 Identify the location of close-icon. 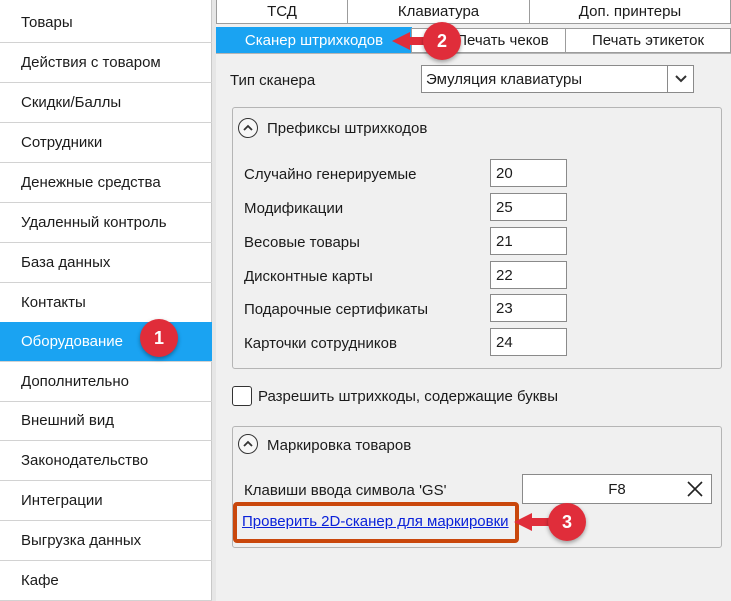
(695, 489).